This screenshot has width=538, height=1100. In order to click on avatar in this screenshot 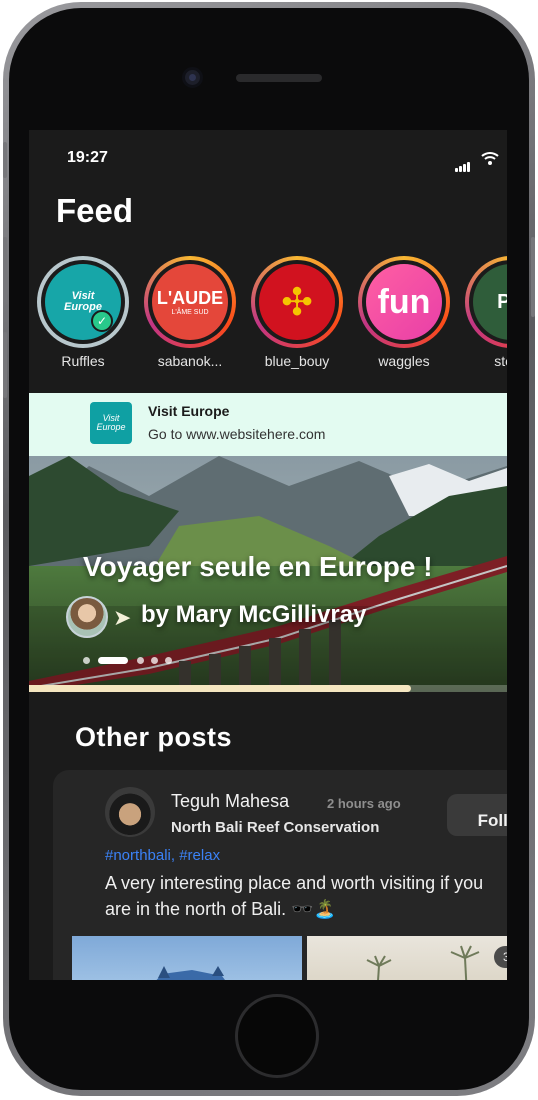, I will do `click(130, 812)`.